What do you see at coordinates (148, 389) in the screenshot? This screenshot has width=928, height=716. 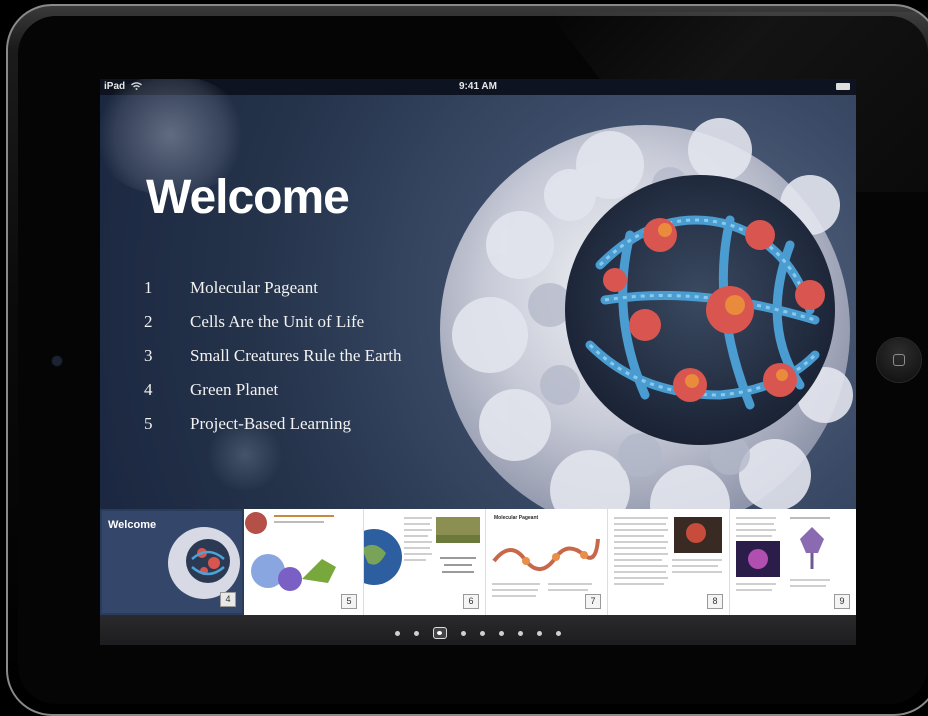 I see `toc-number: 4` at bounding box center [148, 389].